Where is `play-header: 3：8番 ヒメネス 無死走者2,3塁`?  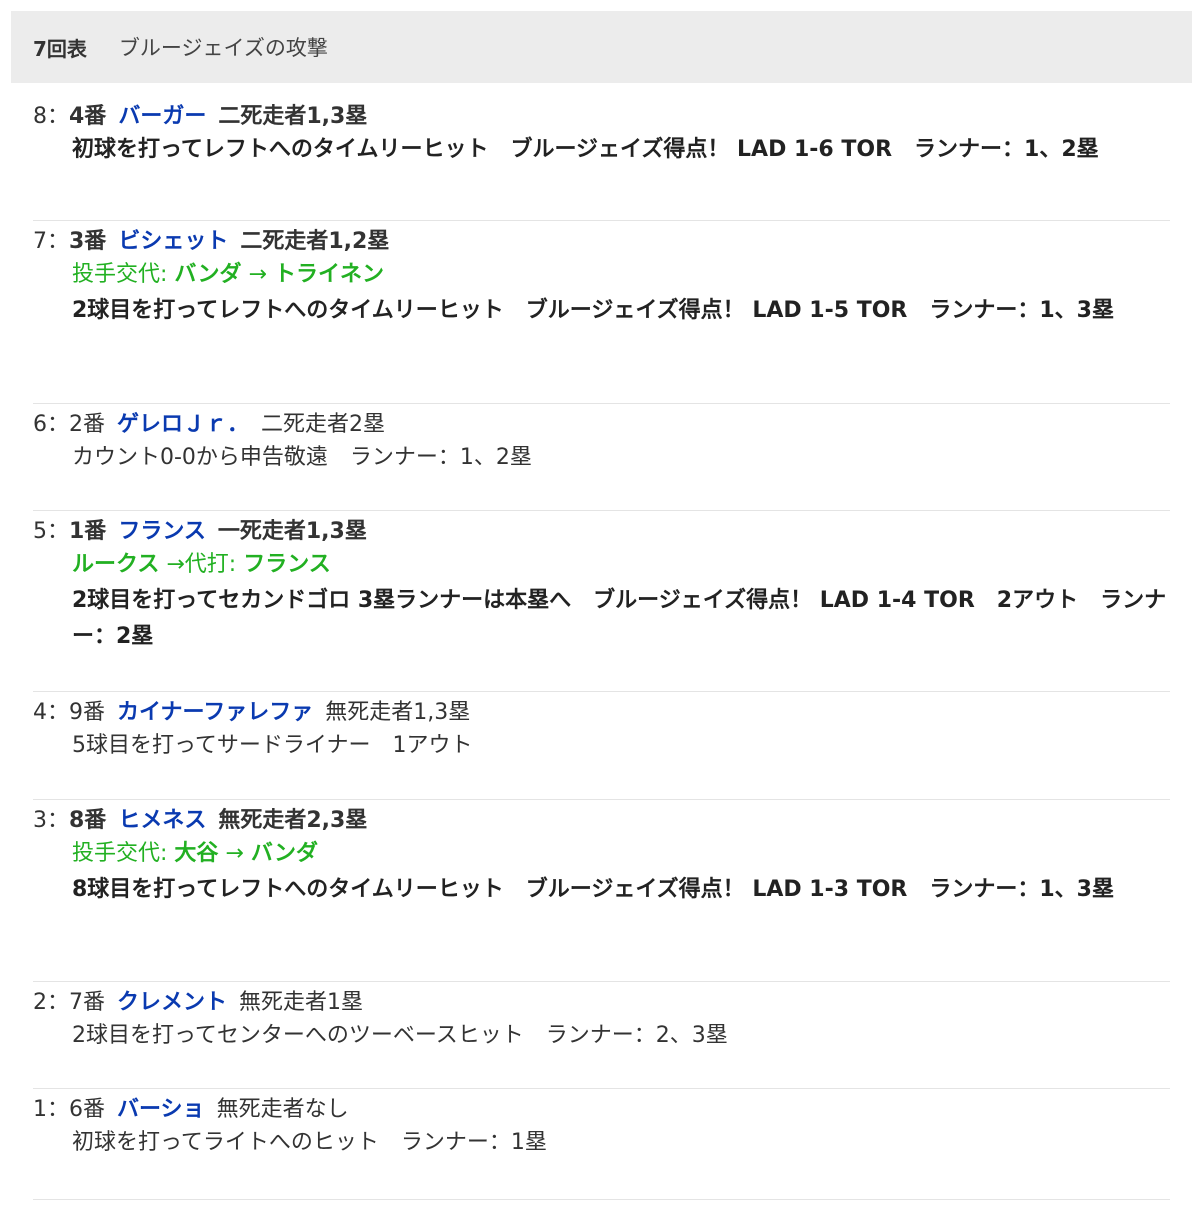 play-header: 3：8番 ヒメネス 無死走者2,3塁 is located at coordinates (601, 818).